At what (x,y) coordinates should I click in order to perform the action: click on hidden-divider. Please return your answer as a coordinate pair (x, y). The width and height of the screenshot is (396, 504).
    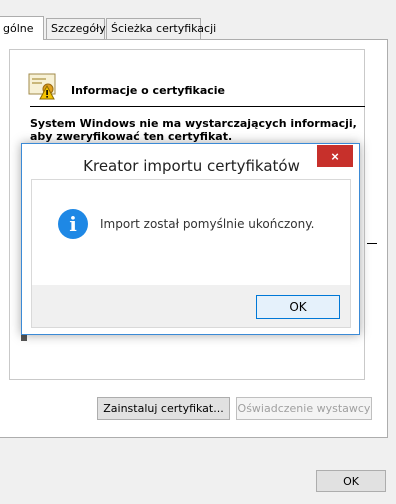
    Looking at the image, I should click on (372, 243).